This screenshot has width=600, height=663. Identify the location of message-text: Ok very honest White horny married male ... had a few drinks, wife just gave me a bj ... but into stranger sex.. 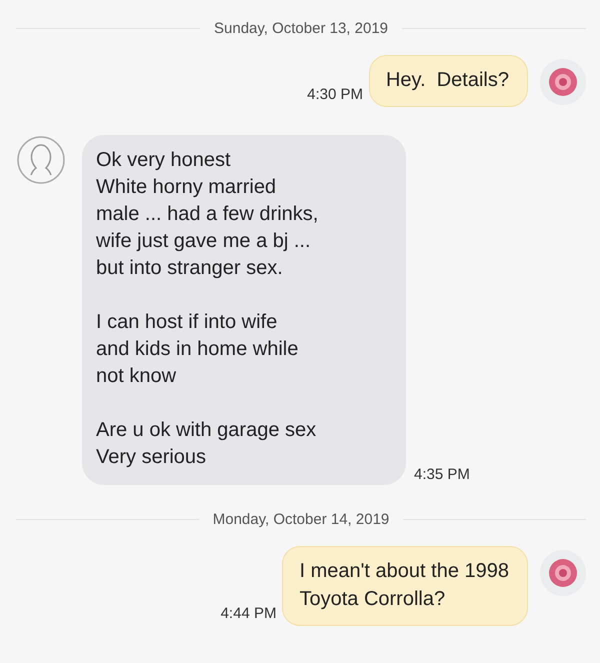
(208, 214).